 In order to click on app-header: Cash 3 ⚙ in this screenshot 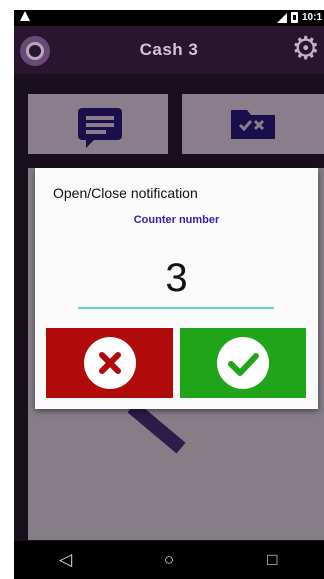, I will do `click(169, 50)`.